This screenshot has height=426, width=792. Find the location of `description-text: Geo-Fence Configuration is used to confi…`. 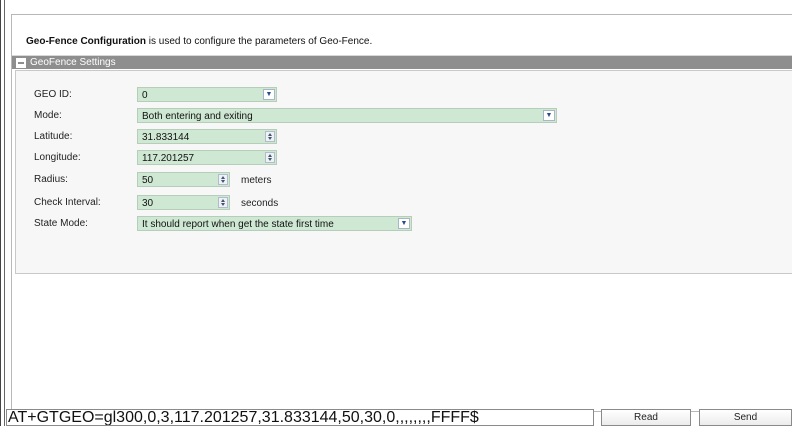

description-text: Geo-Fence Configuration is used to confi… is located at coordinates (199, 41).